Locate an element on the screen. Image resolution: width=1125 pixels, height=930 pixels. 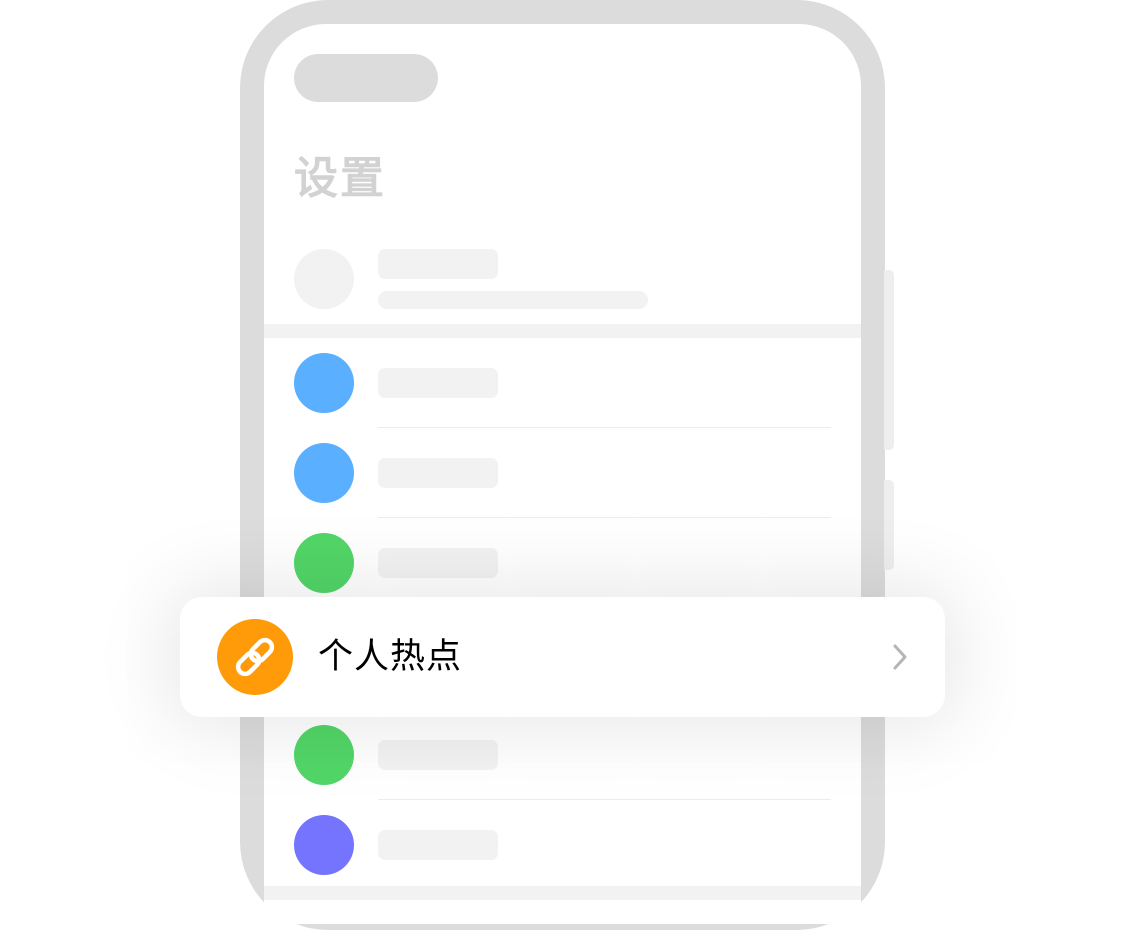
purple-circle-icon is located at coordinates (324, 845).